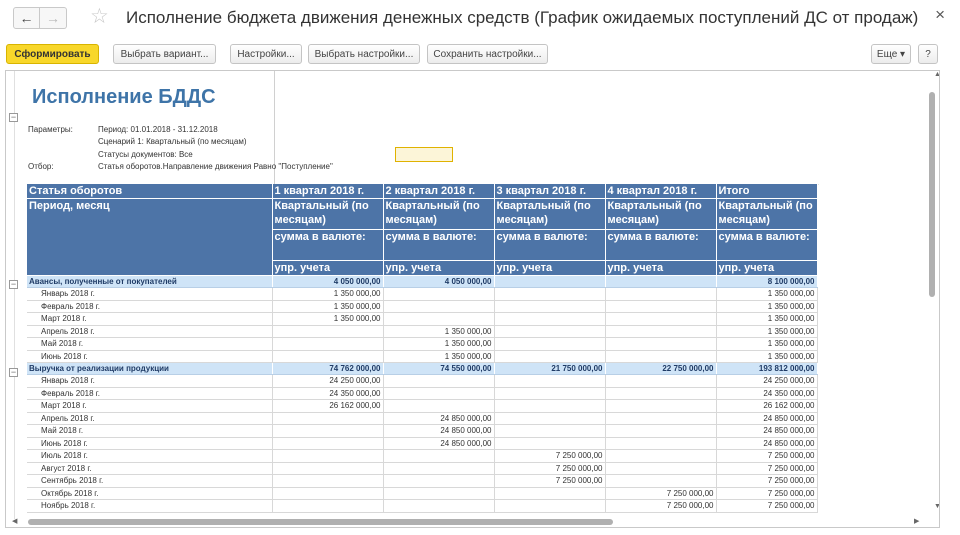 The image size is (960, 535). What do you see at coordinates (936, 74) in the screenshot?
I see `scroll-up-icon: ▲` at bounding box center [936, 74].